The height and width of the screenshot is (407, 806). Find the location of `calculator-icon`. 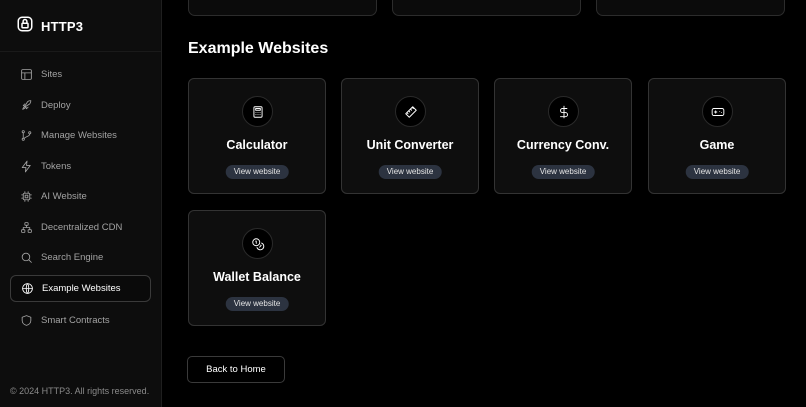

calculator-icon is located at coordinates (257, 111).